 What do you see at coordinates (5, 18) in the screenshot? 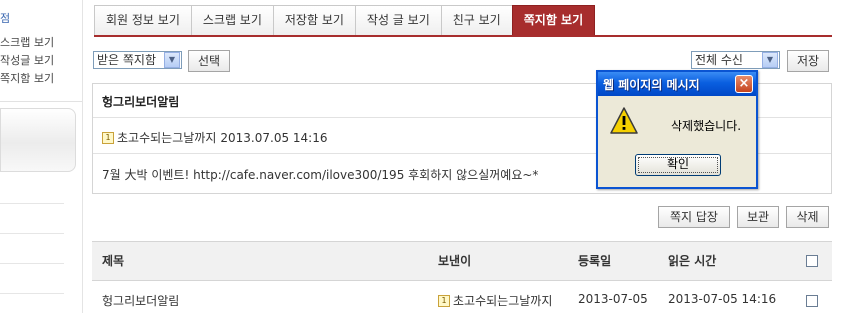
I see `sidebar-header: 점` at bounding box center [5, 18].